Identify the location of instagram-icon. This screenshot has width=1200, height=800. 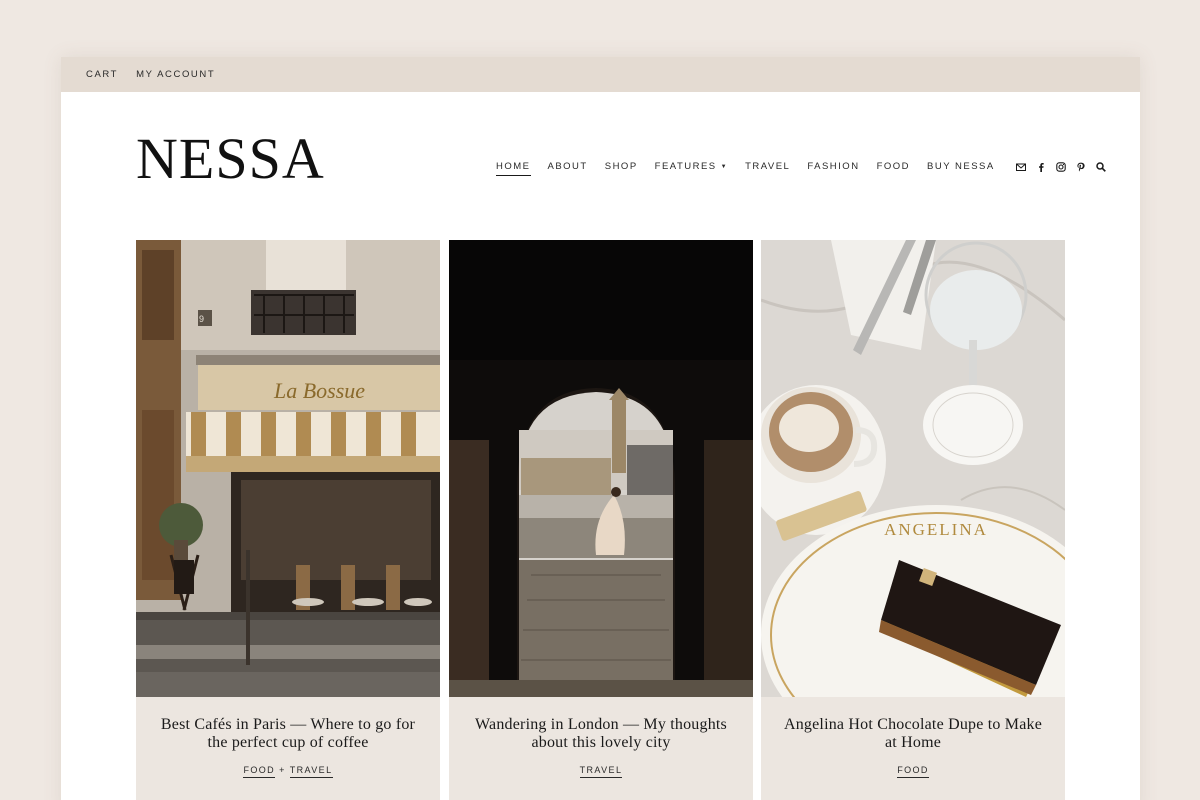
(1061, 166).